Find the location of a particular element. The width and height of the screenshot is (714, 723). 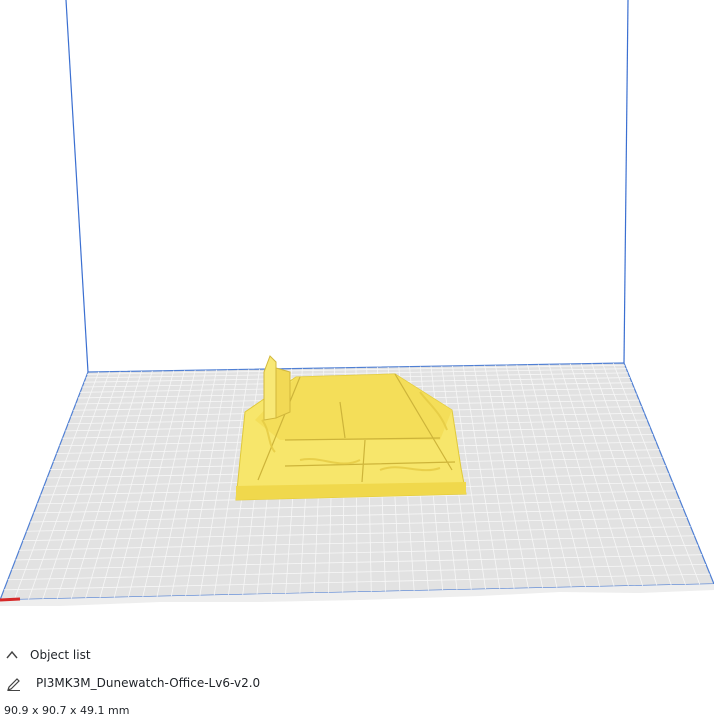

chevron-up-icon is located at coordinates (12, 655).